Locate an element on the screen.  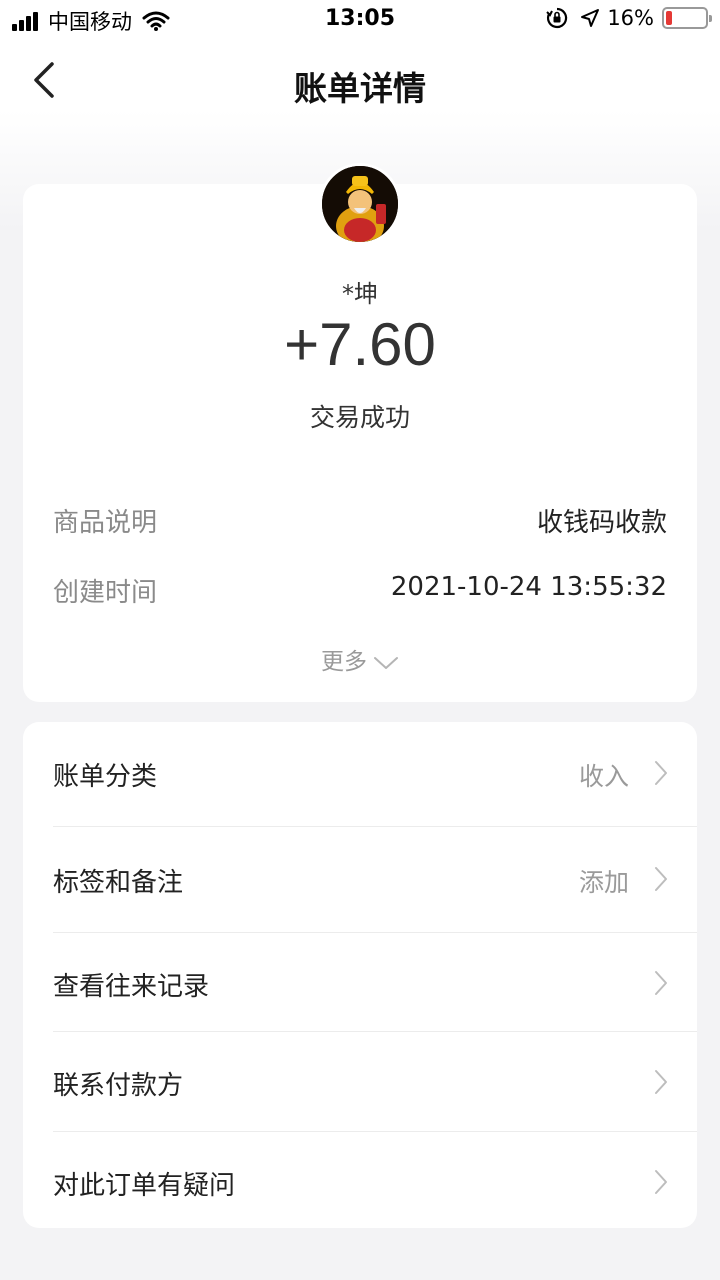
location-icon is located at coordinates (590, 18).